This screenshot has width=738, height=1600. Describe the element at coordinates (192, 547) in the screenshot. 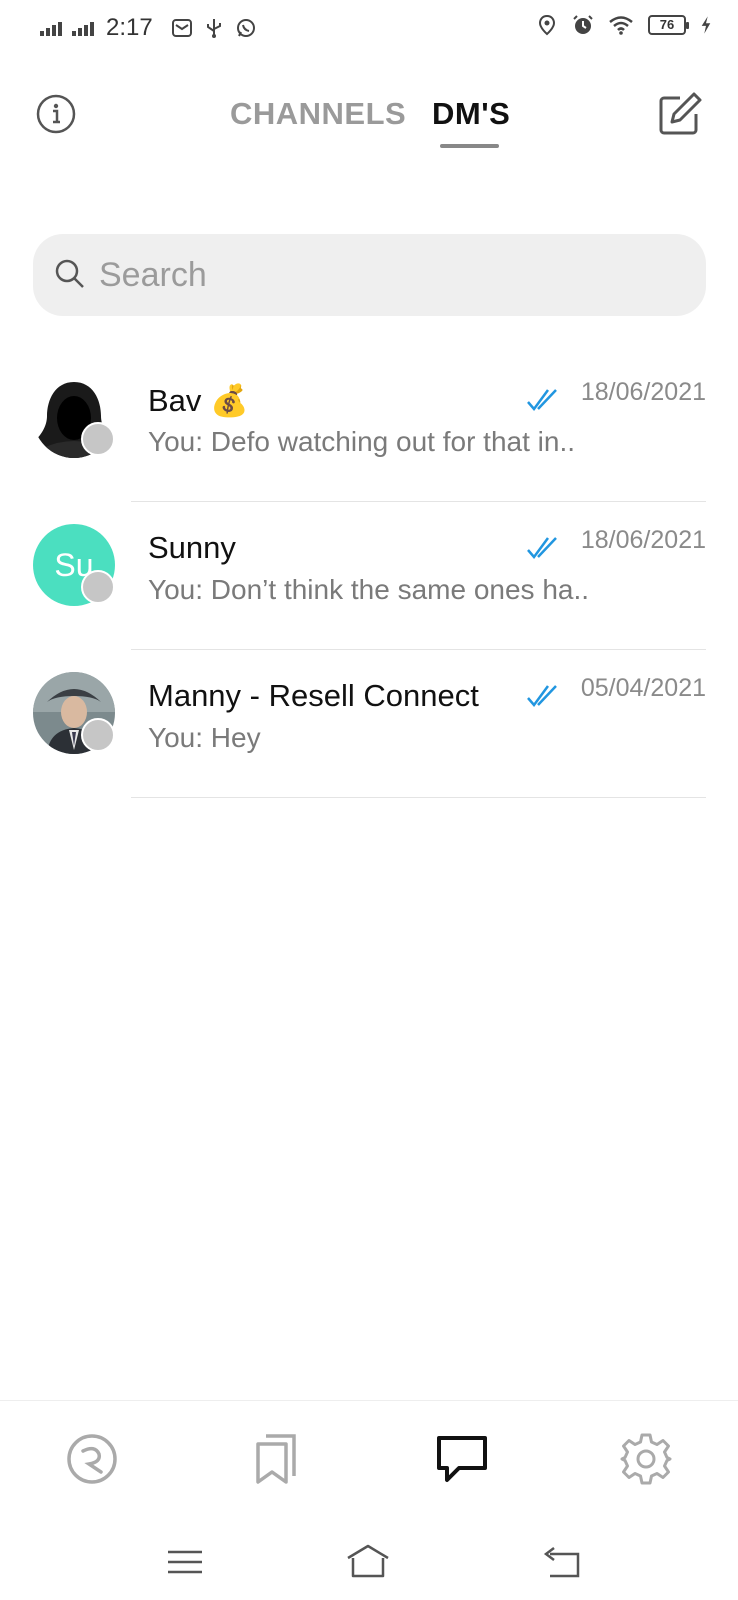

I see `conversation-name: Sunny` at that location.